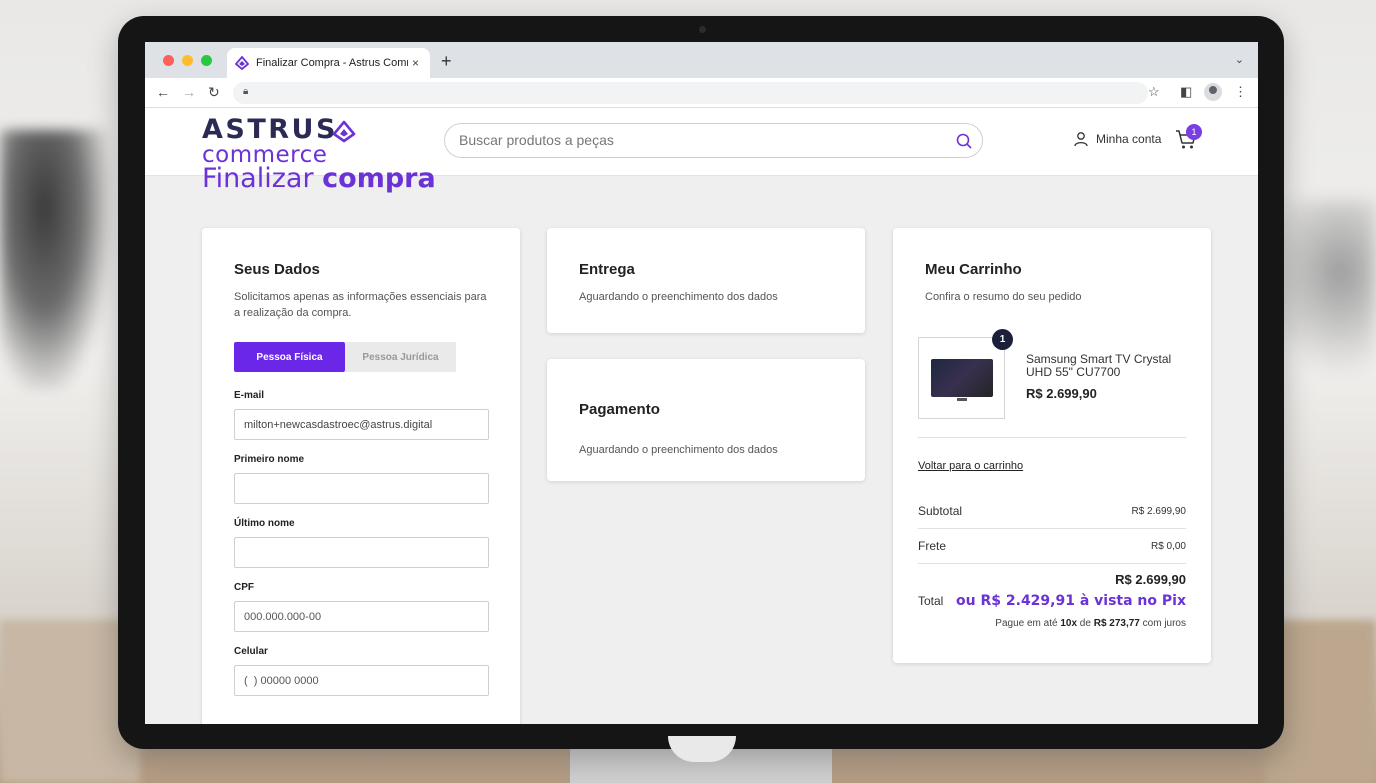  I want to click on close-tab-icon: ×, so click(415, 63).